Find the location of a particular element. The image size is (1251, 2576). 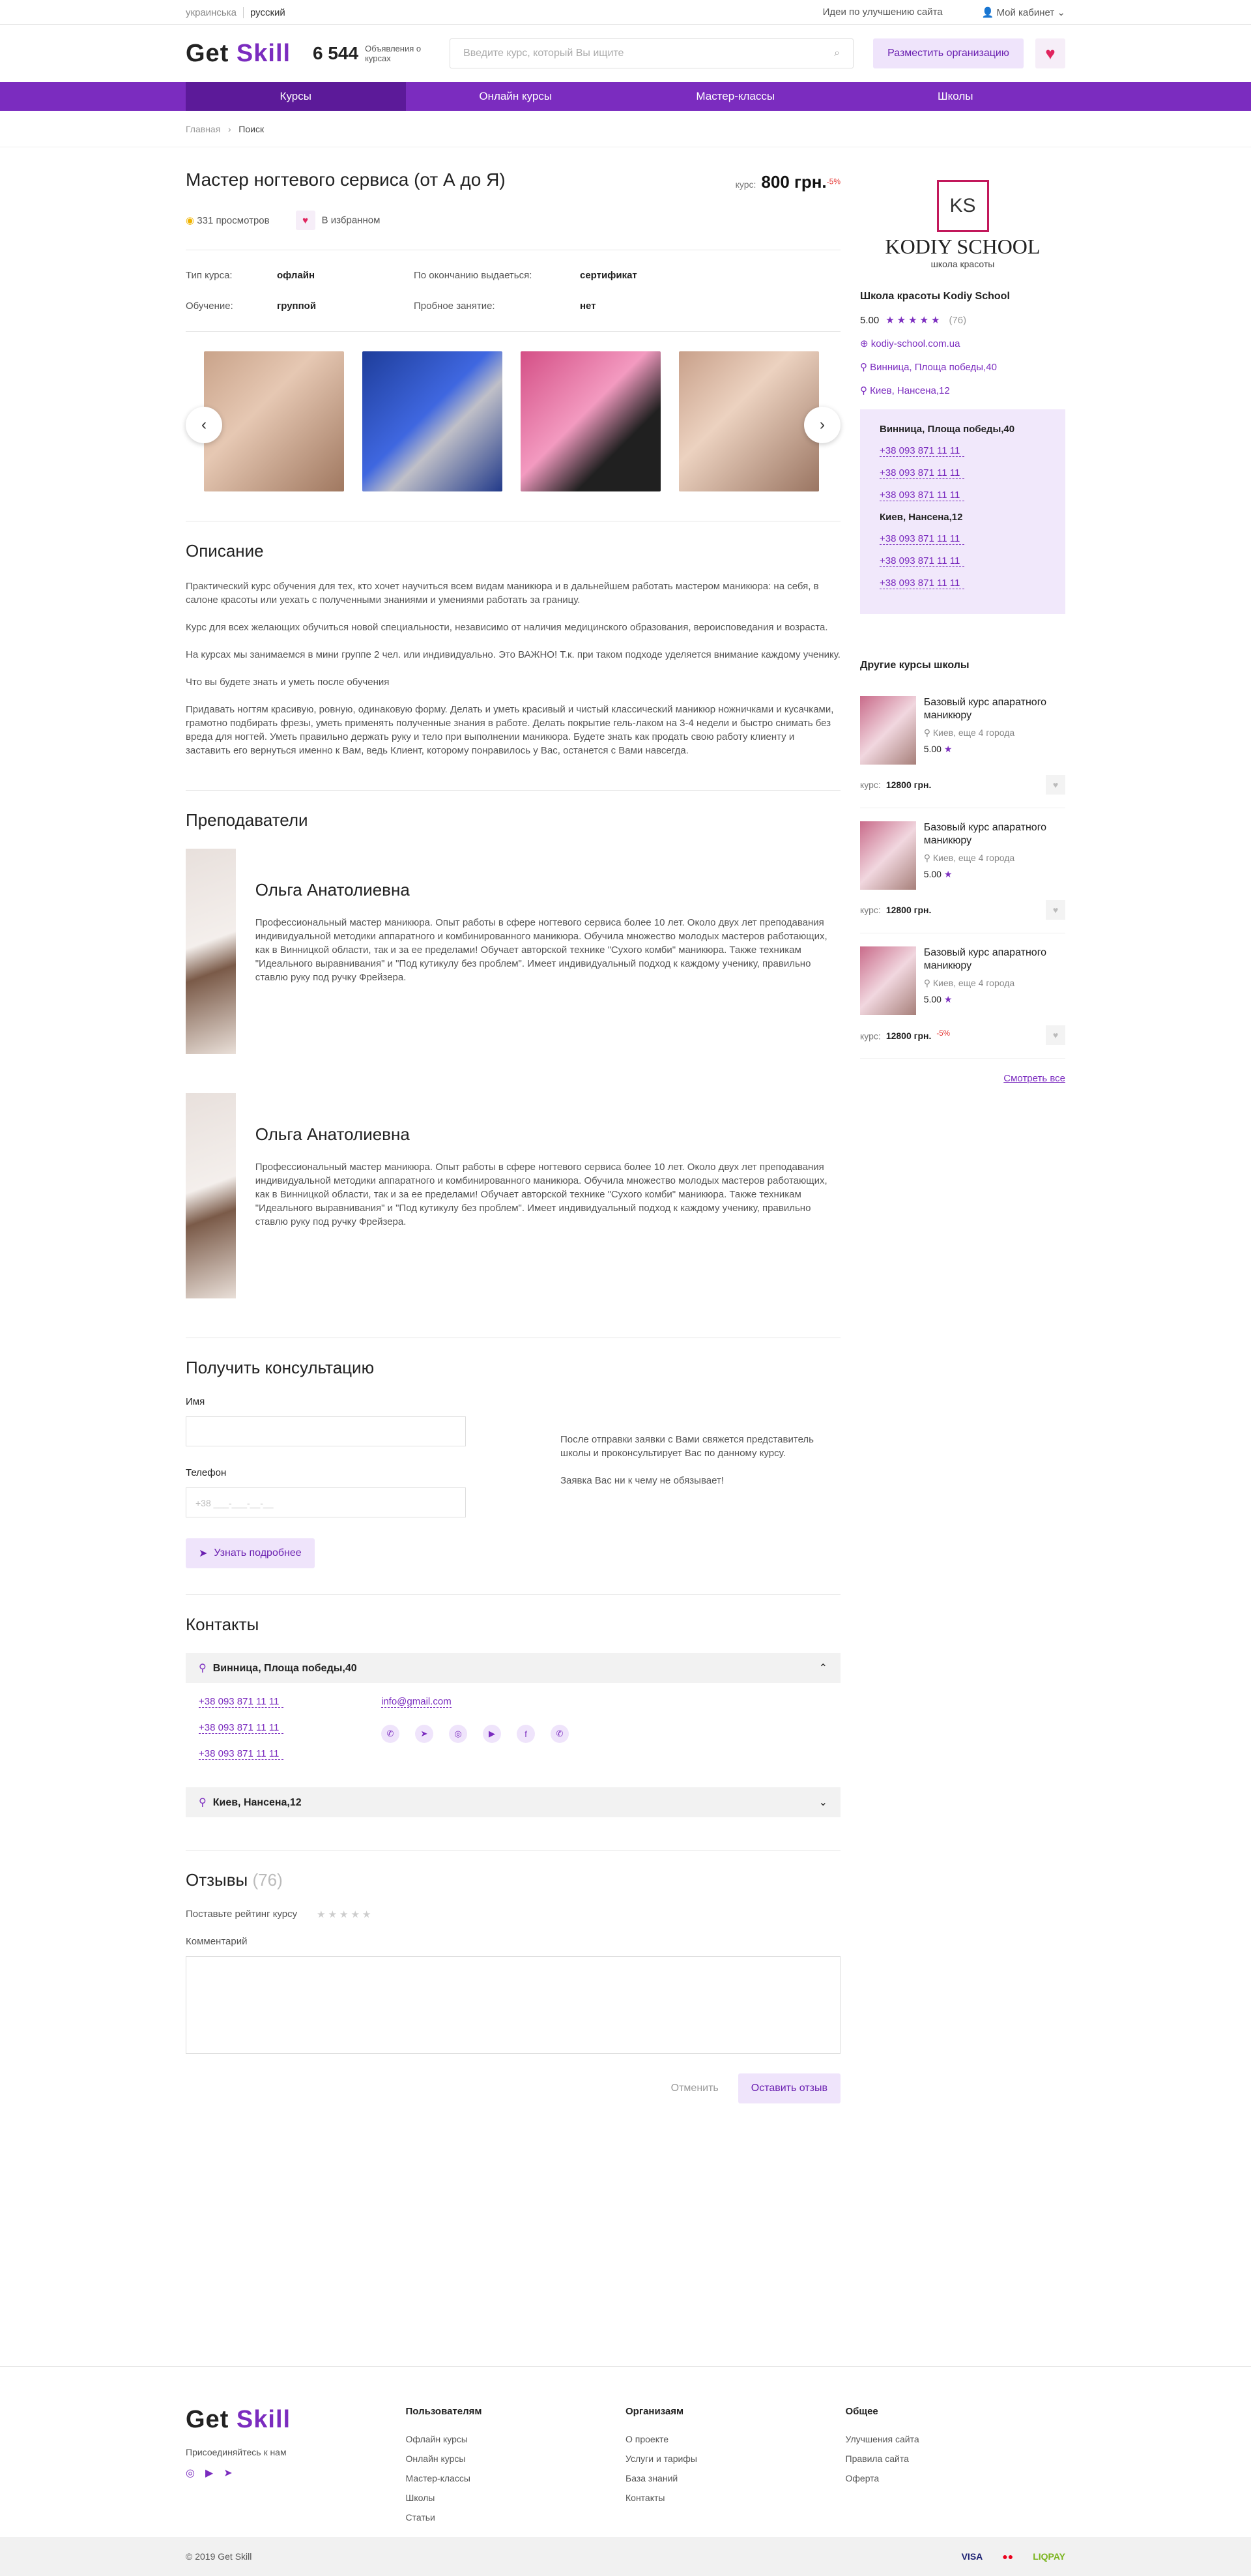

footer-link: Онлайн курсы is located at coordinates (516, 2458).